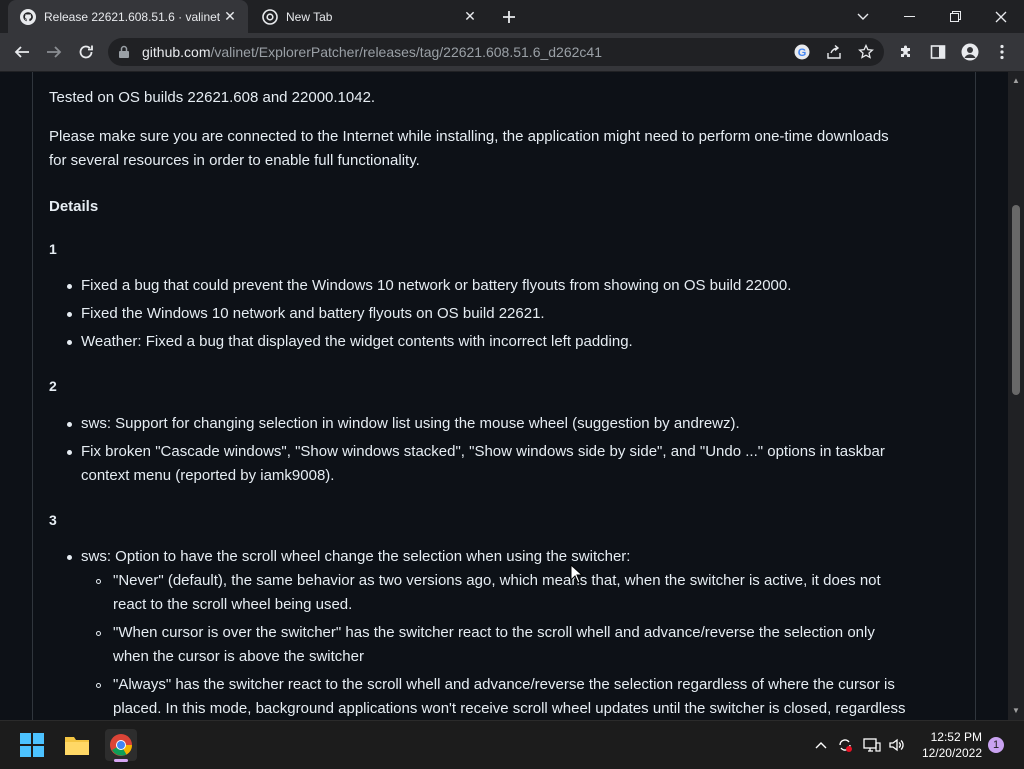  I want to click on scroll-up-icon: ▲, so click(1016, 80).